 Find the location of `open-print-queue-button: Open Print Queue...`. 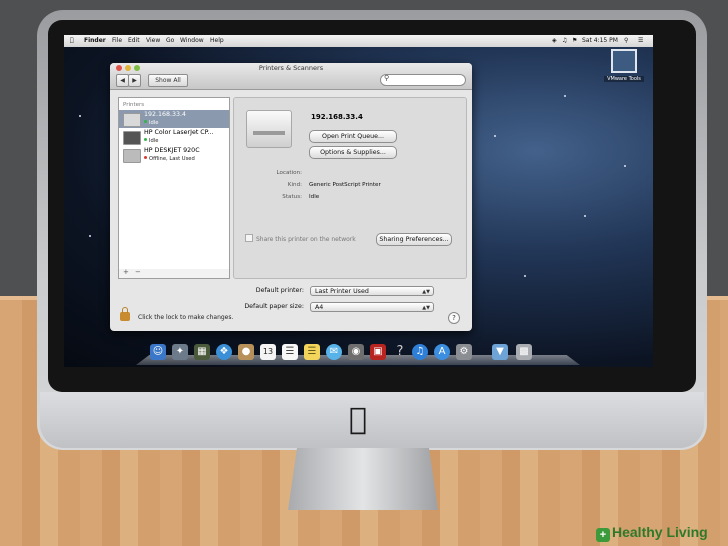

open-print-queue-button: Open Print Queue... is located at coordinates (353, 136).